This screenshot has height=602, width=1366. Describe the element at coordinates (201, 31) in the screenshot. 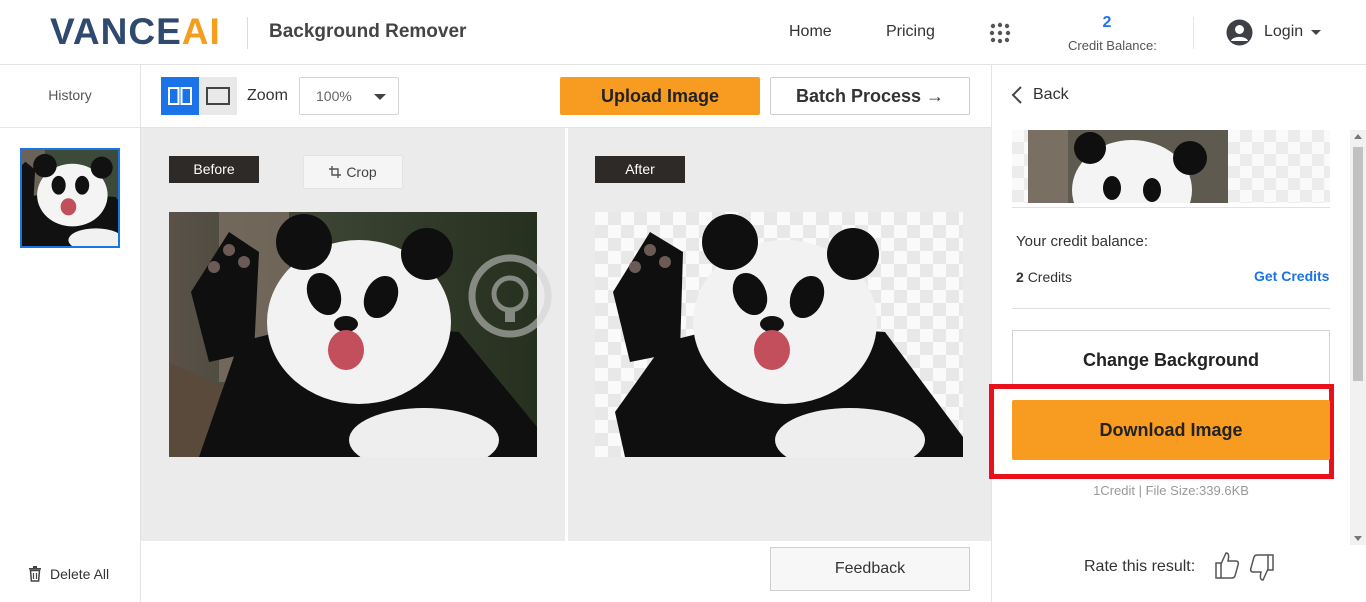

I see `logo-accent: AI` at that location.